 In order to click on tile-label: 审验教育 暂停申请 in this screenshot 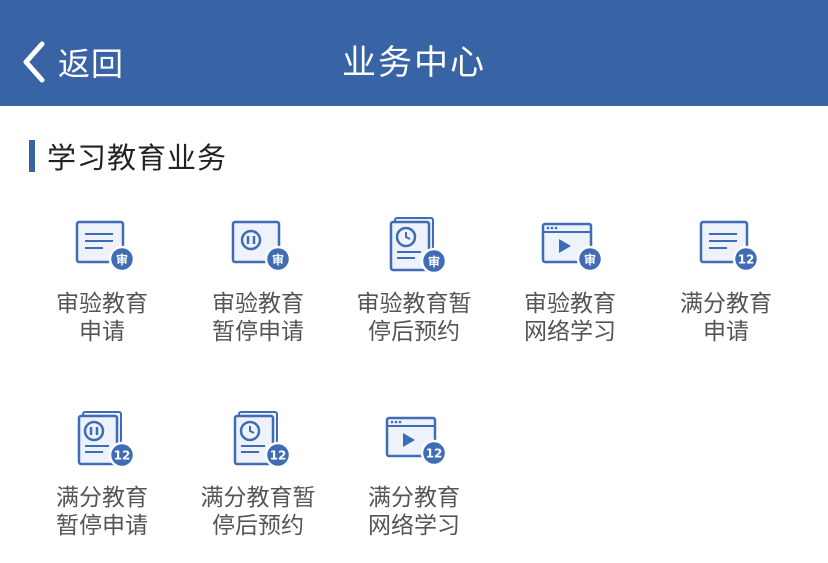, I will do `click(258, 318)`.